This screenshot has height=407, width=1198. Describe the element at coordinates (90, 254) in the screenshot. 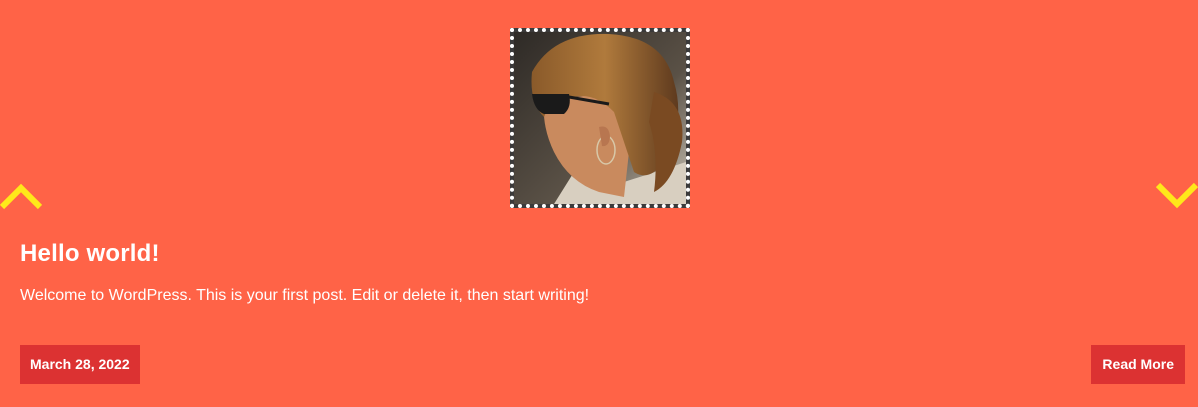

I see `post-title: Hello world!` at that location.